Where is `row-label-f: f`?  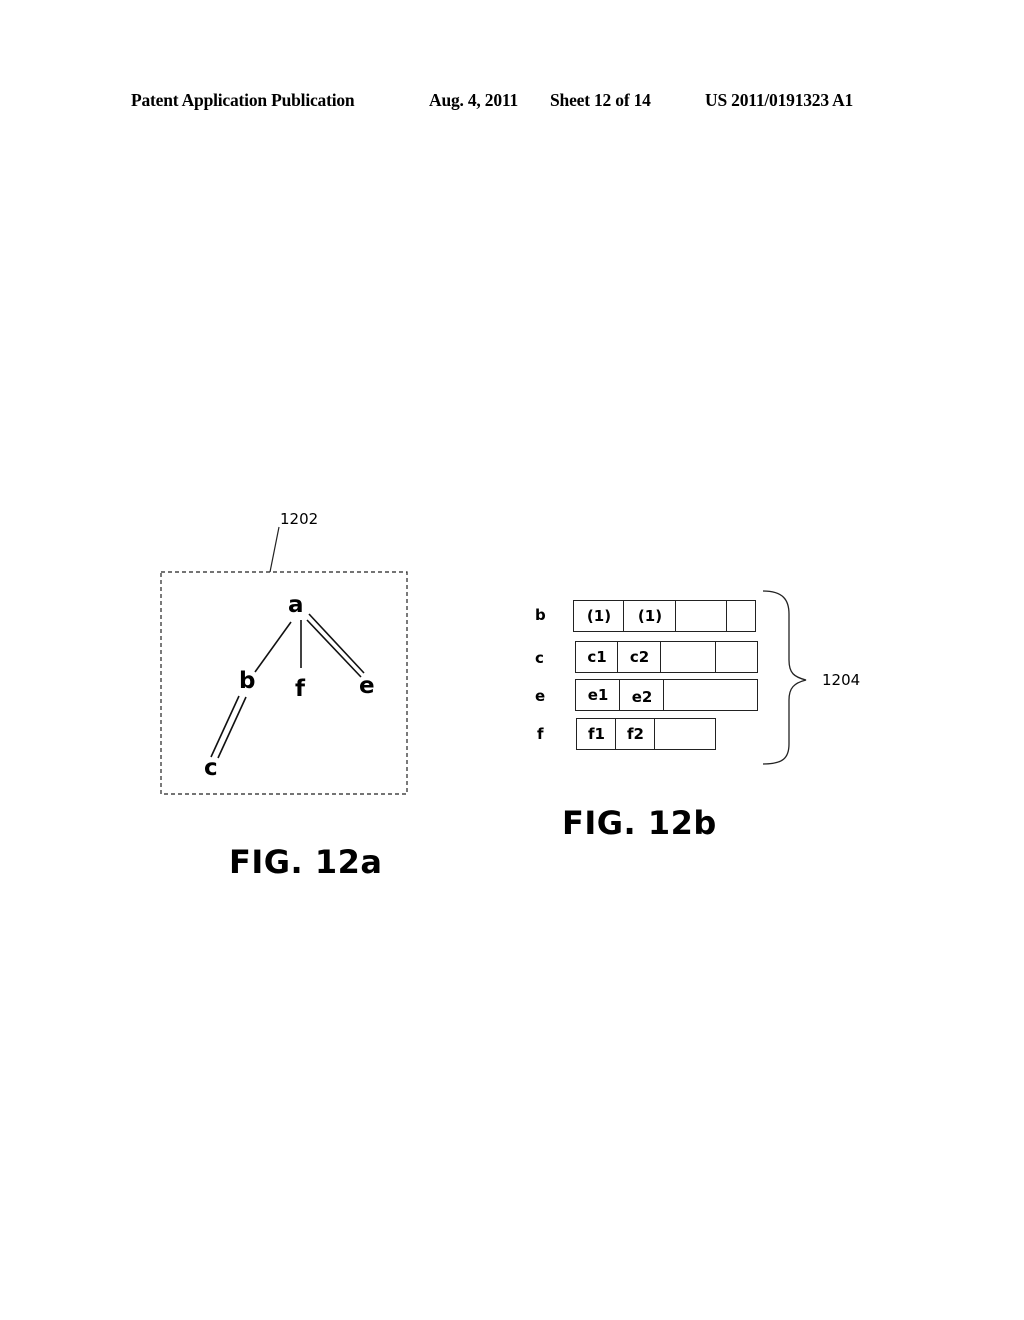 row-label-f: f is located at coordinates (540, 734).